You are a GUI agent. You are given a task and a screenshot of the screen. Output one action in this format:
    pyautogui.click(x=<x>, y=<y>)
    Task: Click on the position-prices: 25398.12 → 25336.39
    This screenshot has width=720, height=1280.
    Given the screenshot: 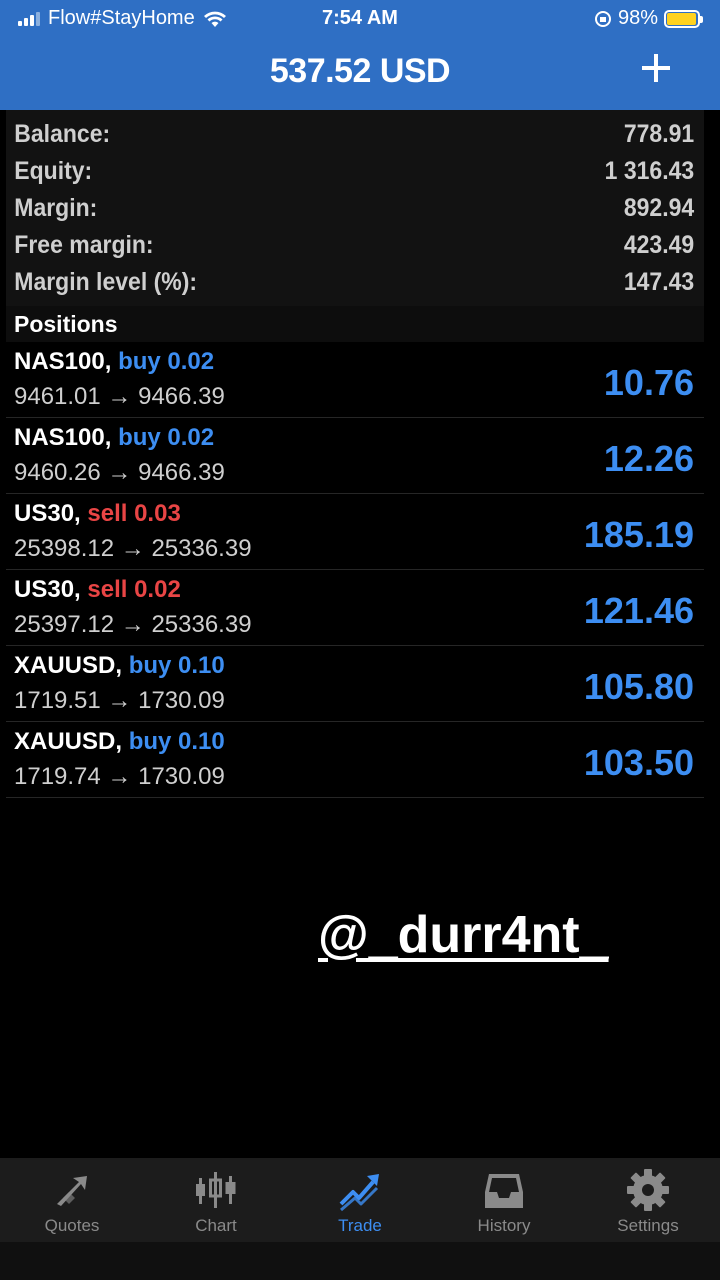 What is the action you would take?
    pyautogui.click(x=133, y=548)
    